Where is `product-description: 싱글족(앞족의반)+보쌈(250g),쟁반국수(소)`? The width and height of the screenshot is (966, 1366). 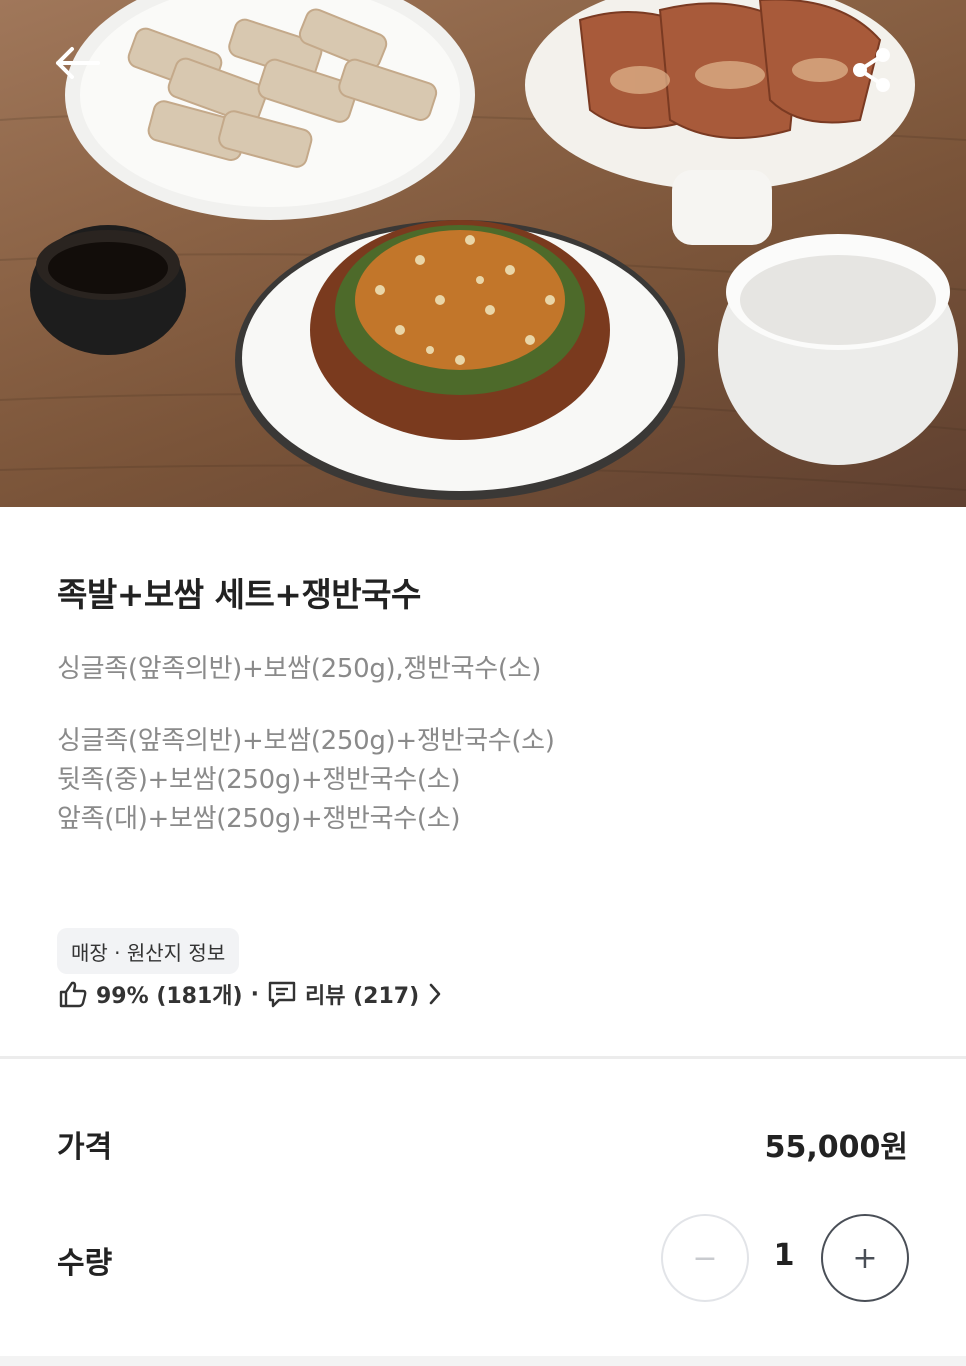
product-description: 싱글족(앞족의반)+보쌈(250g),쟁반국수(소) is located at coordinates (299, 669).